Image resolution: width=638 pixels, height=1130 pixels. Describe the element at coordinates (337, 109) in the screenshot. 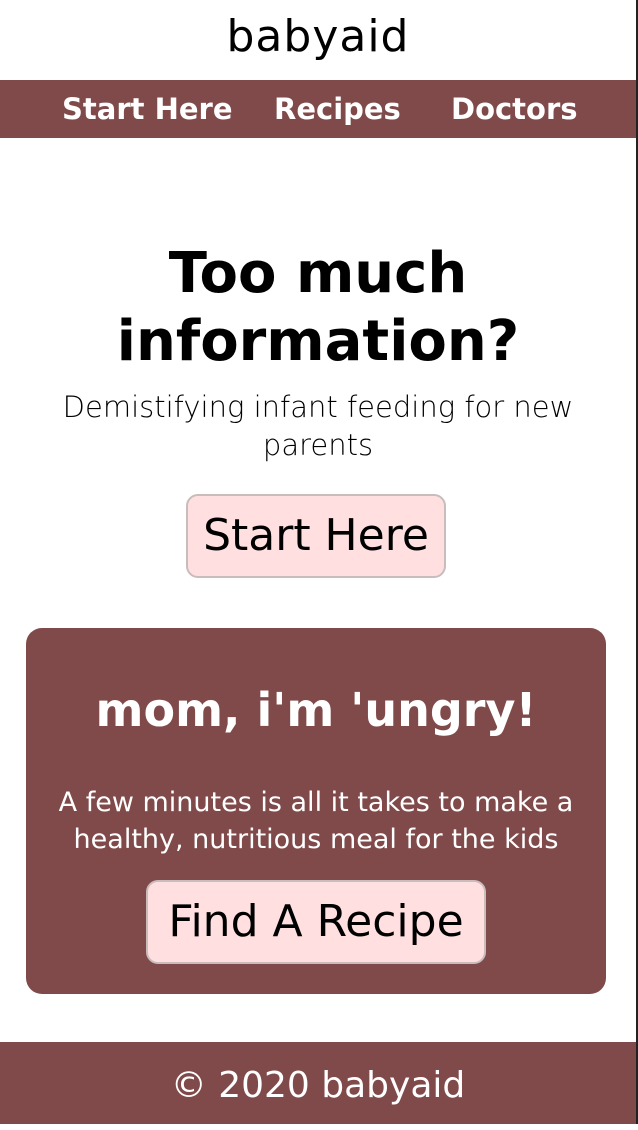

I see `nav-item-recipes: Recipes` at that location.